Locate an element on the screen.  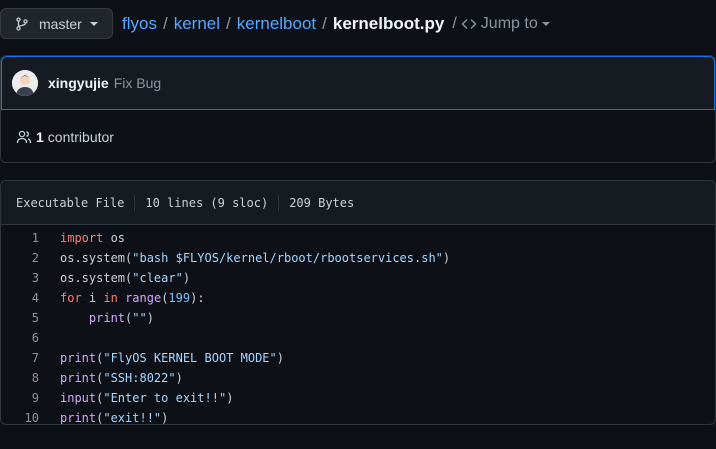
line-number: 5 is located at coordinates (20, 318).